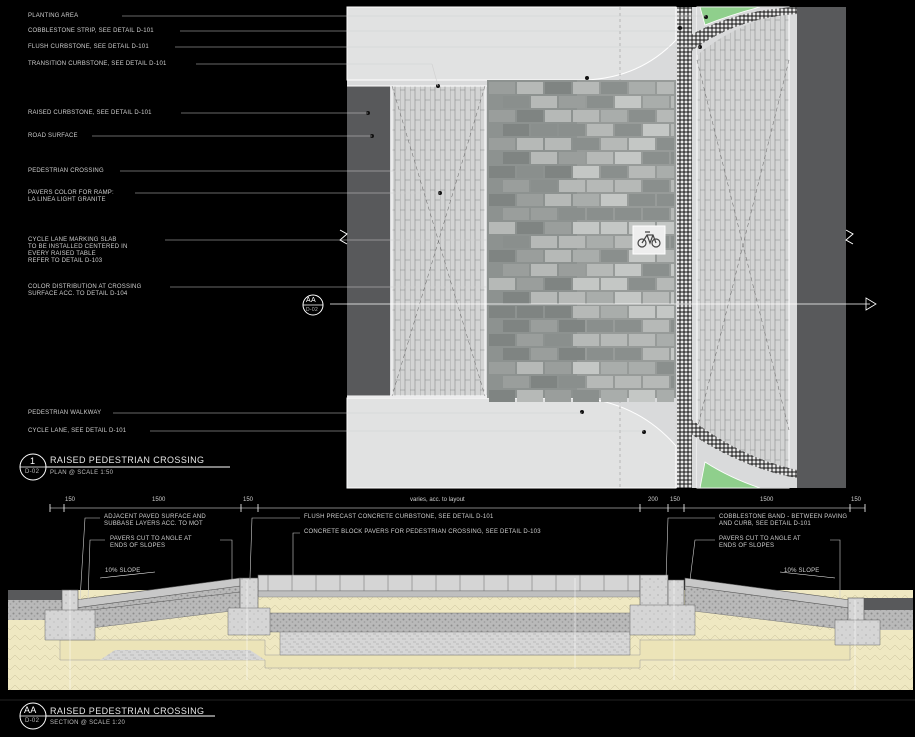 Image resolution: width=915 pixels, height=737 pixels. Describe the element at coordinates (127, 460) in the screenshot. I see `plan-title: RAISED PEDESTRIAN CROSSING` at that location.